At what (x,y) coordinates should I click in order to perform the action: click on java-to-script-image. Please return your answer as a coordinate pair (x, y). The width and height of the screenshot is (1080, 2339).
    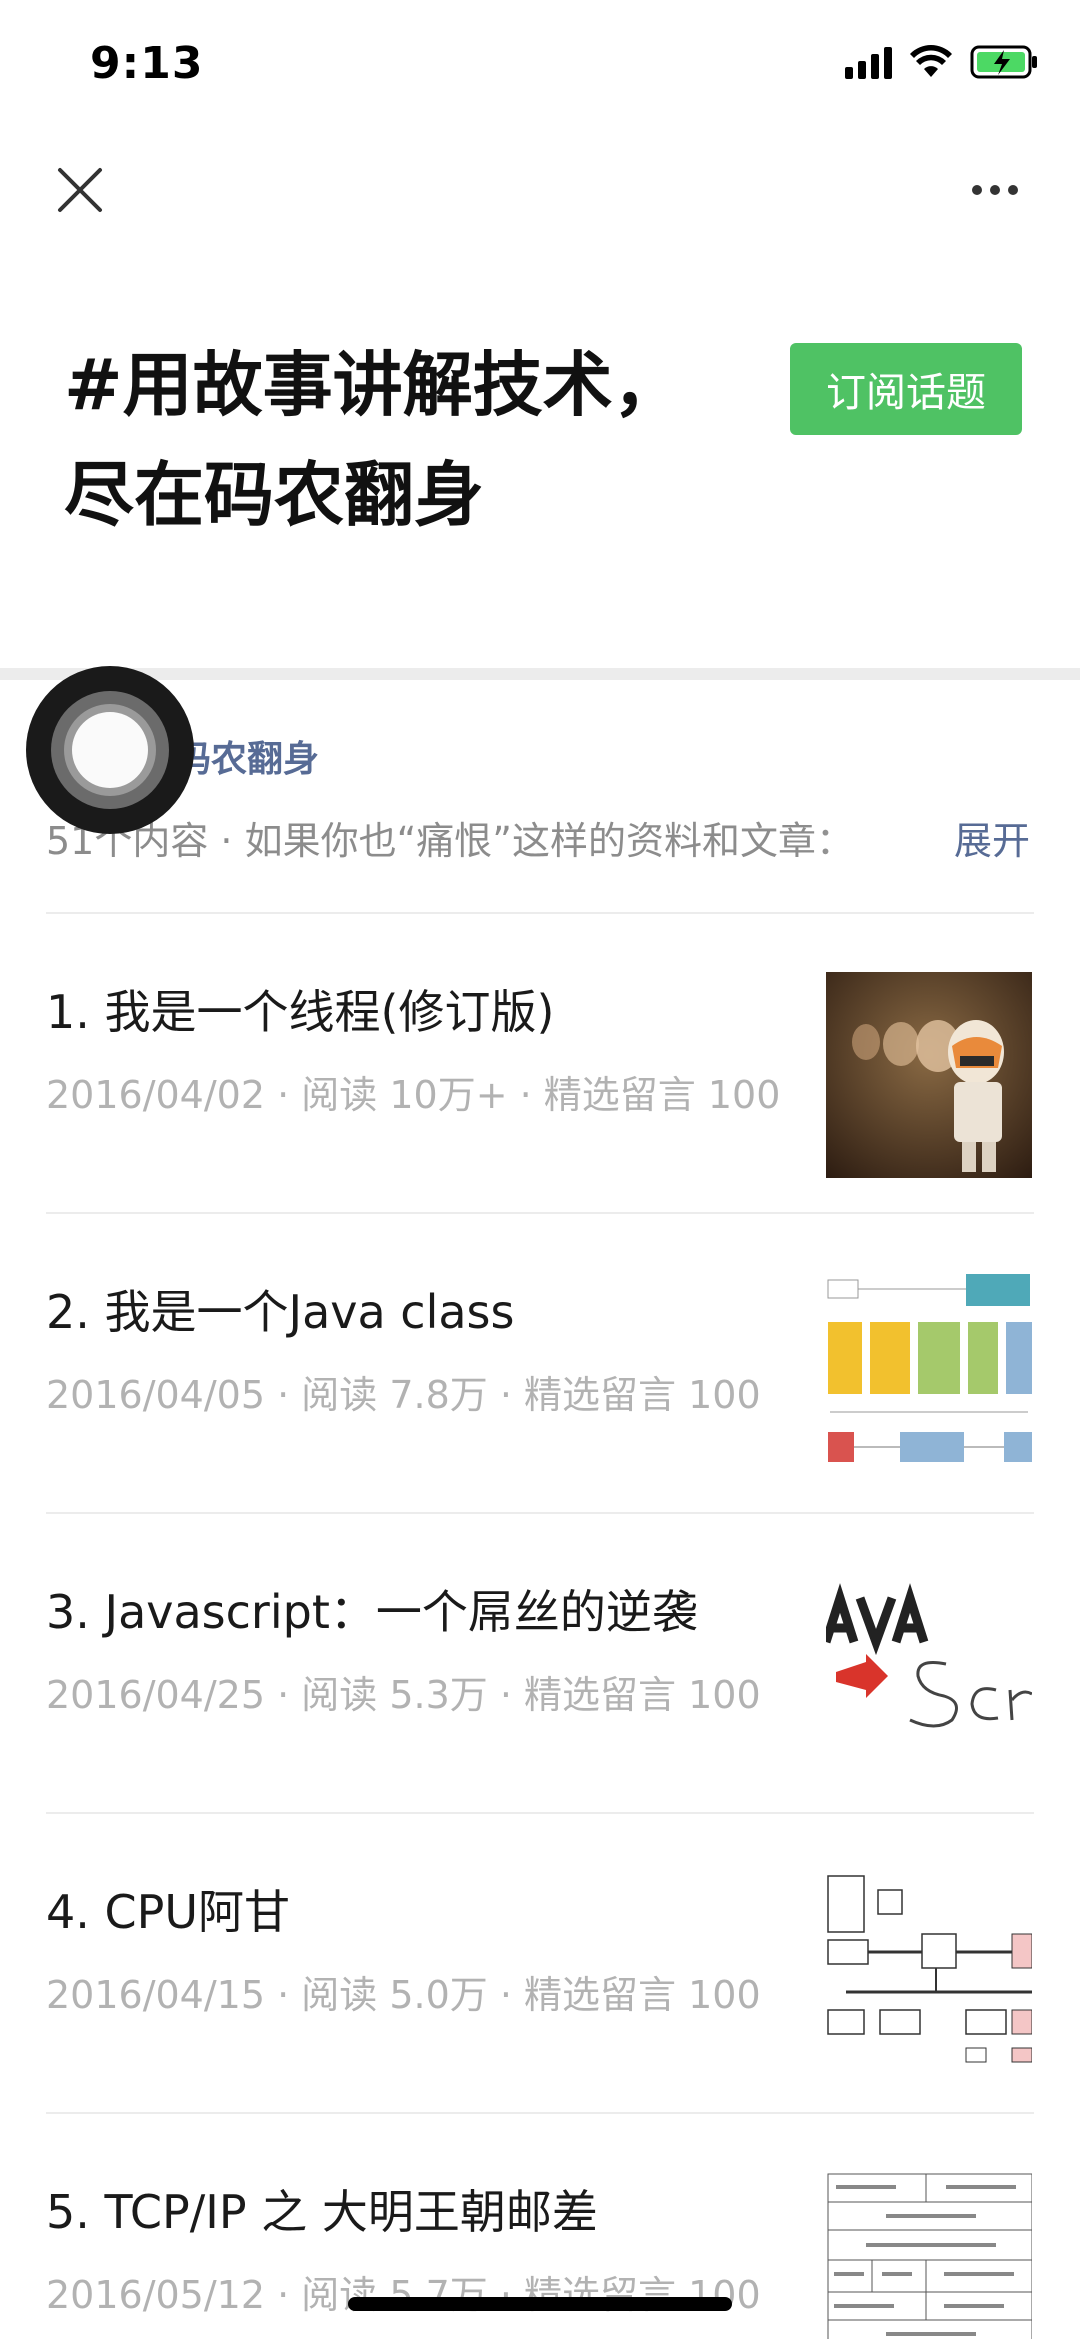
    Looking at the image, I should click on (929, 1675).